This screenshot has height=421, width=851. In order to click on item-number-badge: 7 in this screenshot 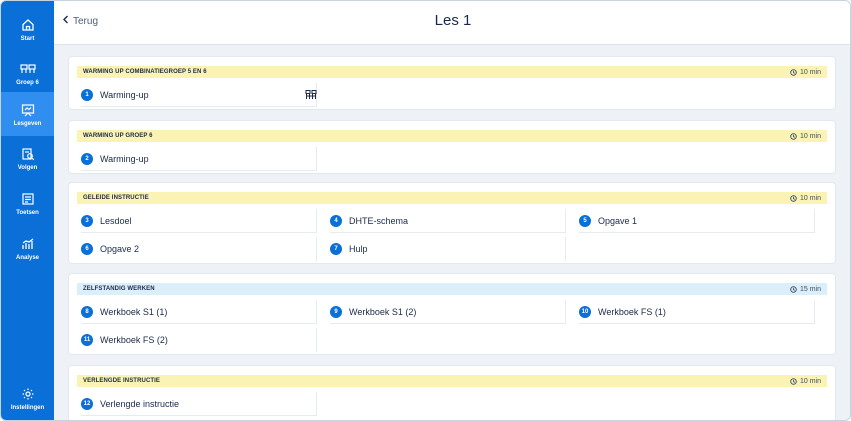, I will do `click(336, 249)`.